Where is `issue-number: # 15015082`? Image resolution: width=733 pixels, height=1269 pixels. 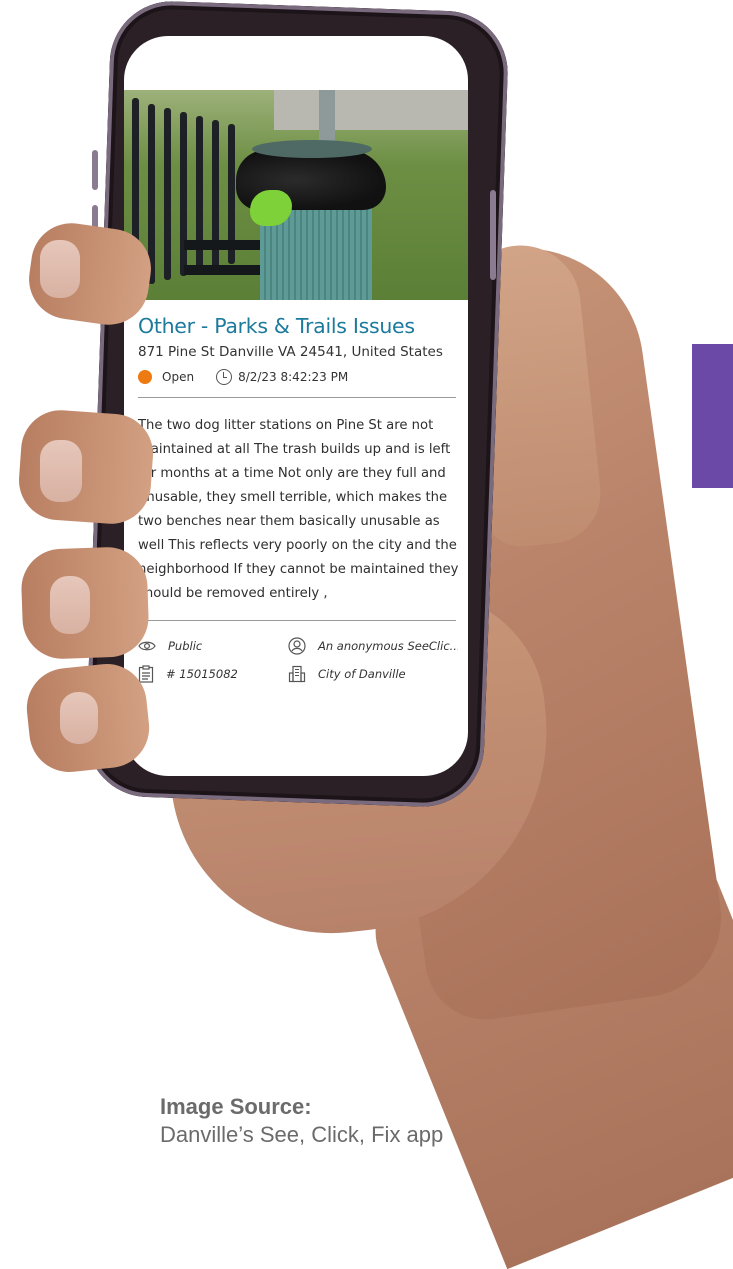
issue-number: # 15015082 is located at coordinates (202, 674).